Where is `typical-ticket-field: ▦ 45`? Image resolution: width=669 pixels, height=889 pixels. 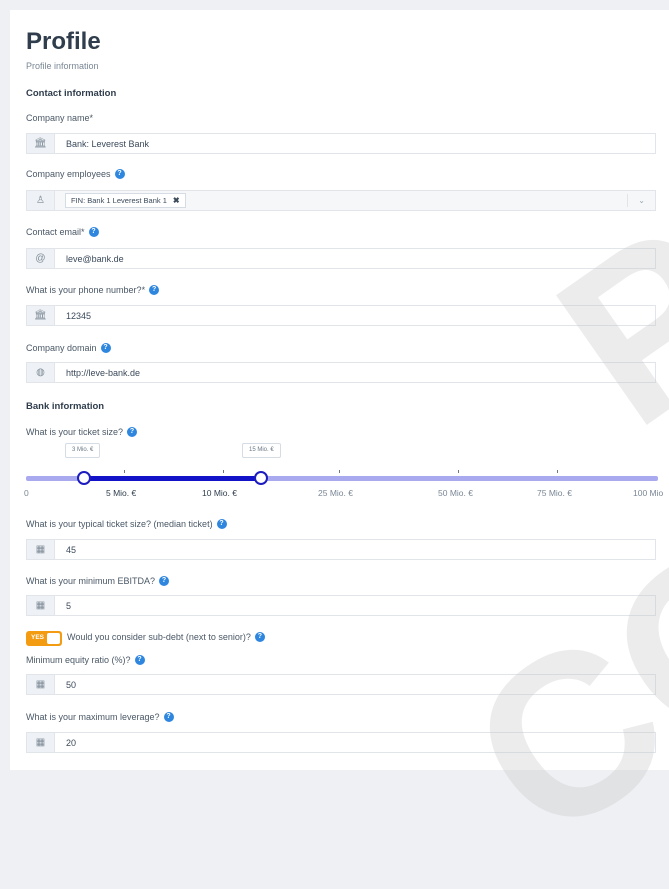 typical-ticket-field: ▦ 45 is located at coordinates (341, 549).